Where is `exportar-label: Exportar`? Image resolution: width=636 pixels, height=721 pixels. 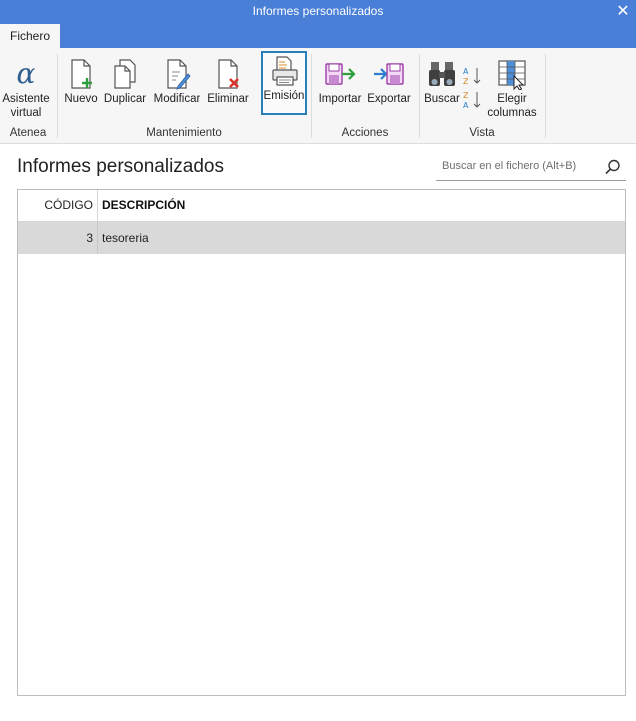
exportar-label: Exportar is located at coordinates (389, 99).